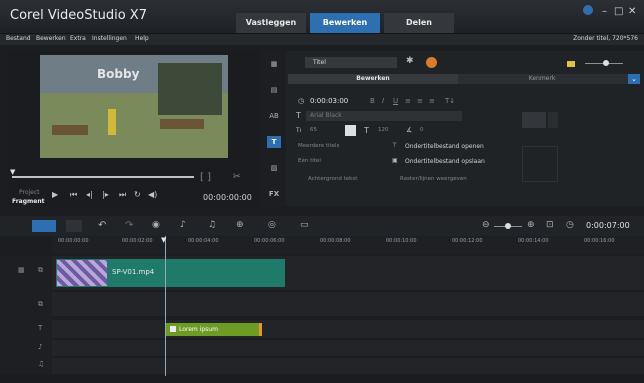 The height and width of the screenshot is (383, 644). What do you see at coordinates (40, 270) in the screenshot?
I see `video-track-toggle-icon: ⧉` at bounding box center [40, 270].